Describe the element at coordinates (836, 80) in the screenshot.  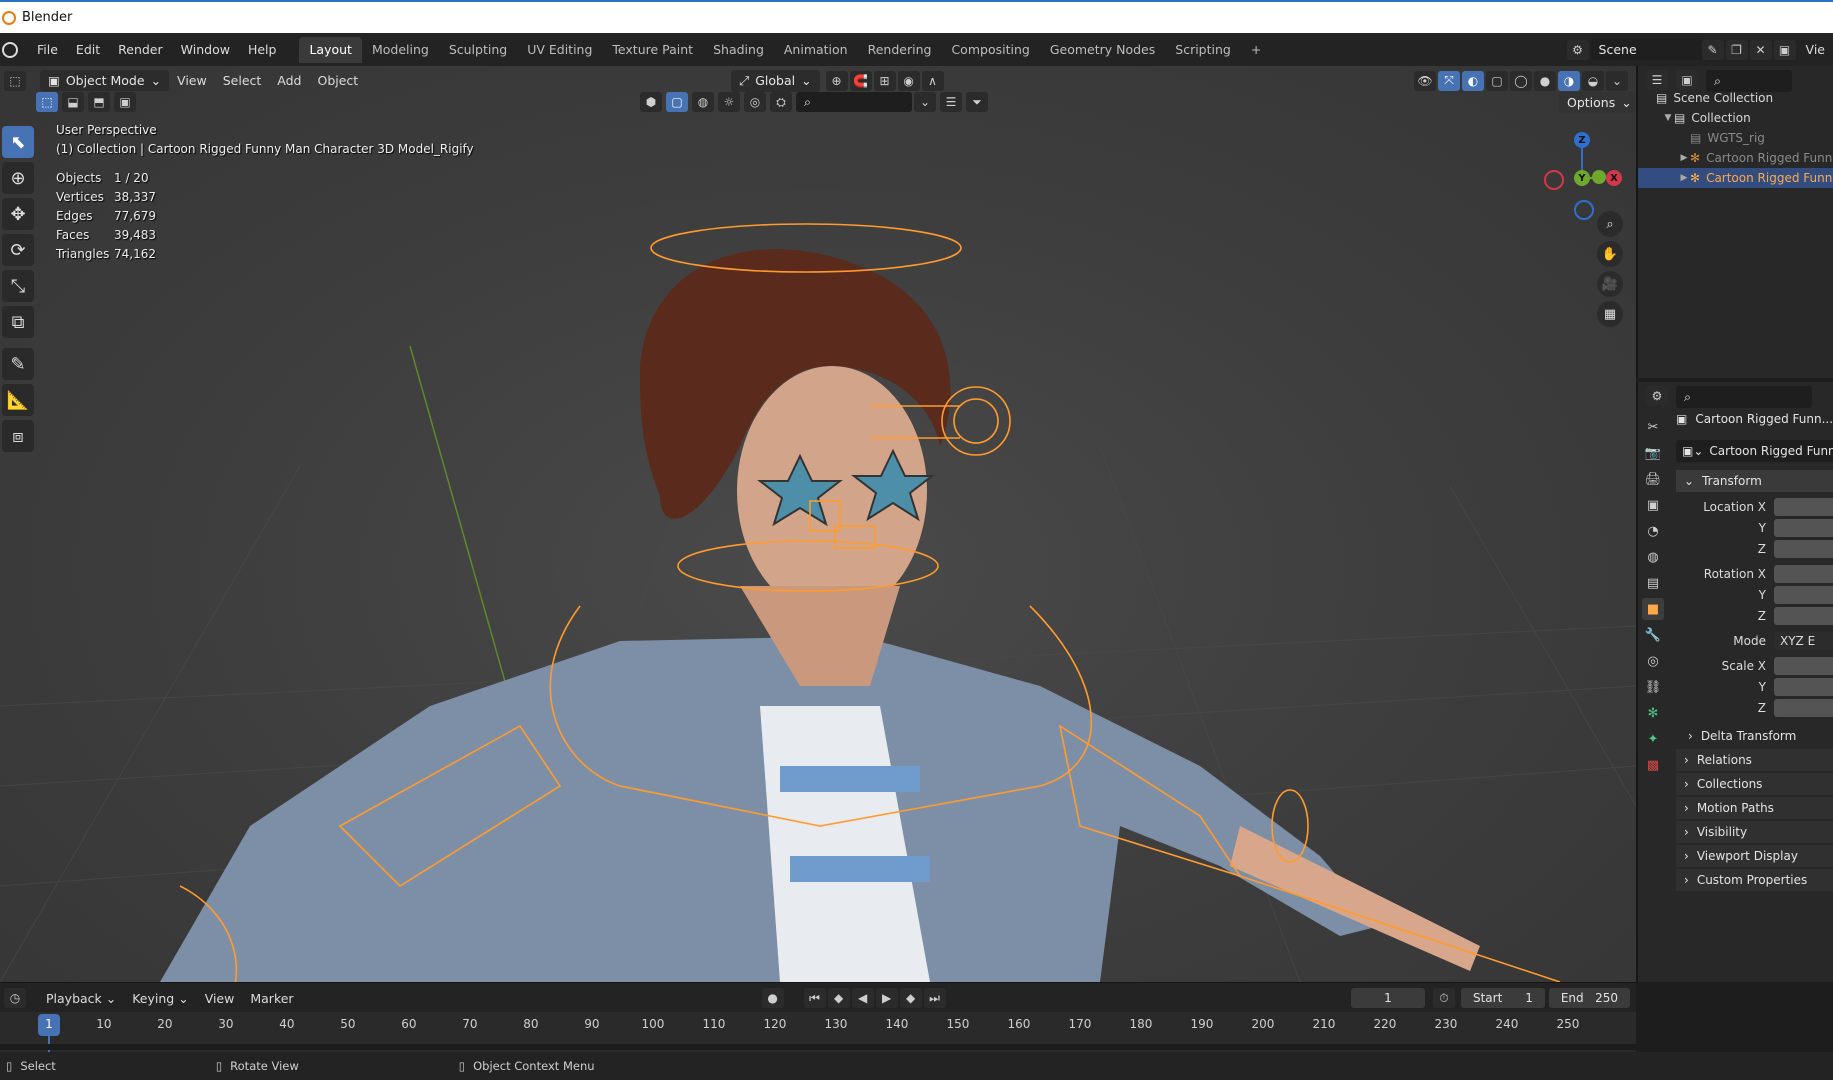
I see `pivot-icon: ⊕` at that location.